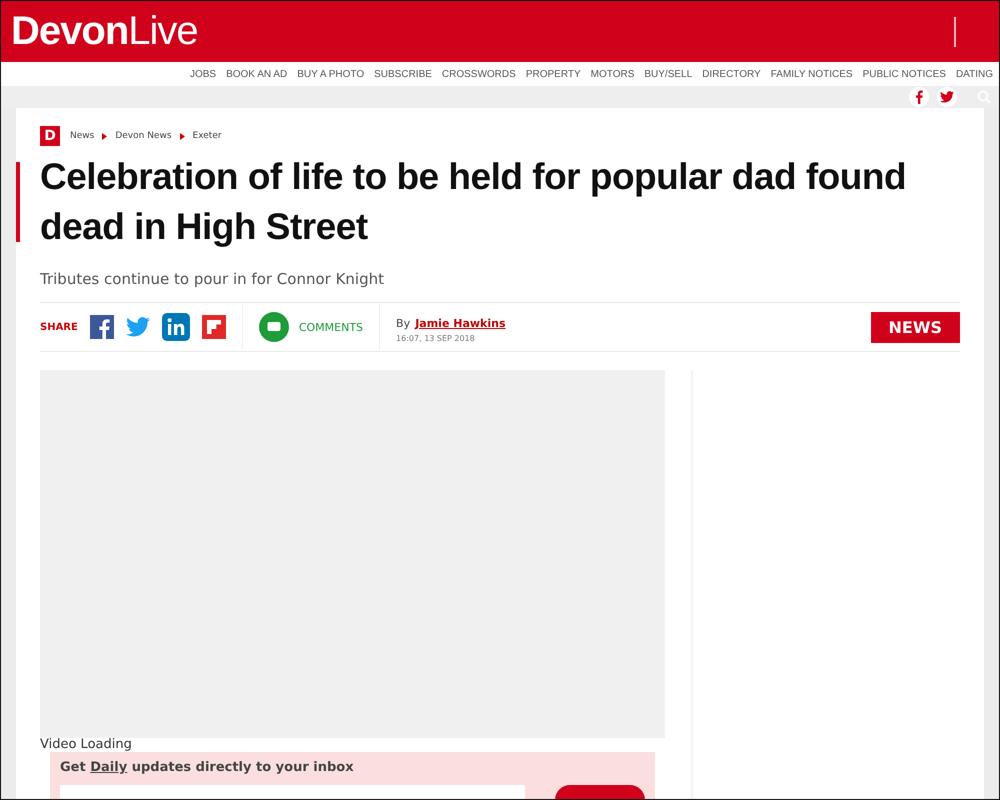 The image size is (1000, 800). Describe the element at coordinates (612, 74) in the screenshot. I see `top-nav-link: MOTORS` at that location.